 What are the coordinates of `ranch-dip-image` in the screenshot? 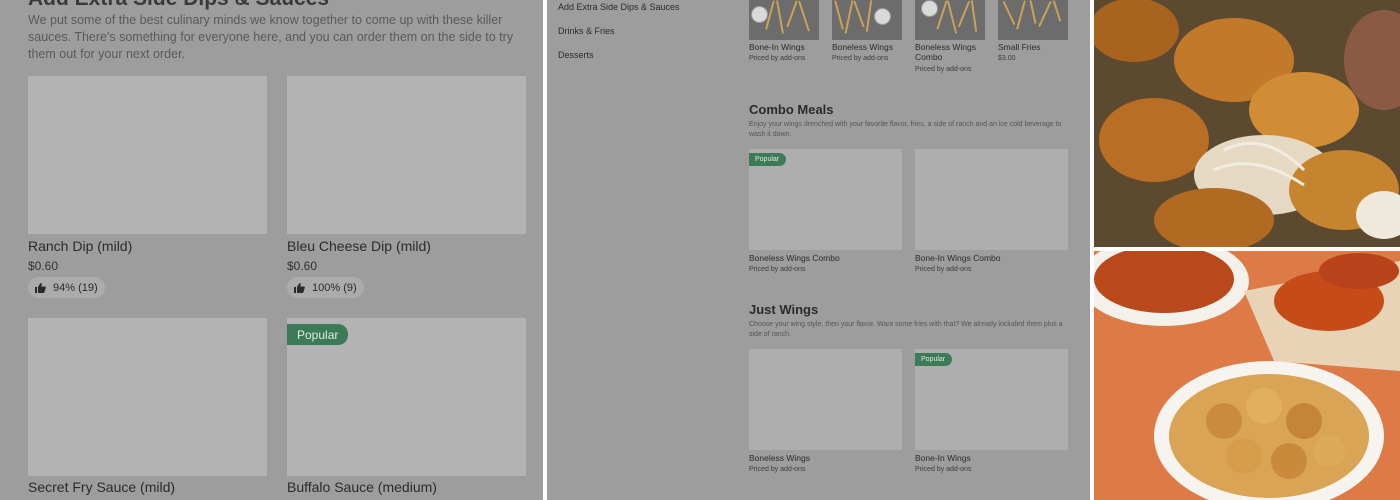 It's located at (147, 155).